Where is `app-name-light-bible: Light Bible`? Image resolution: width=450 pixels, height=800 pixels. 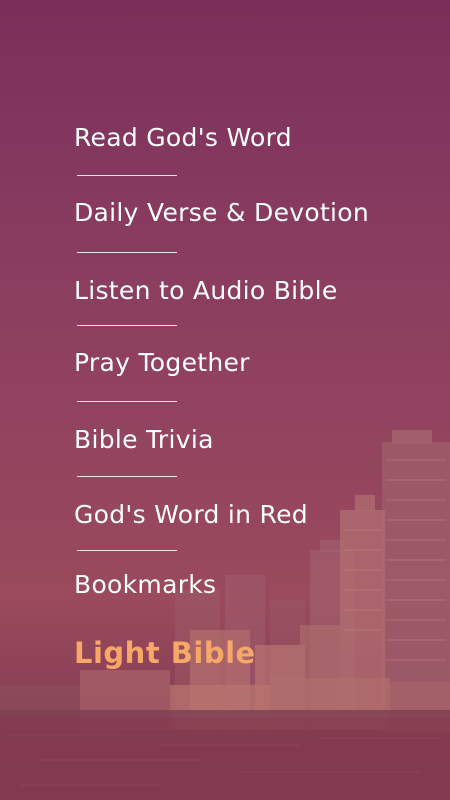
app-name-light-bible: Light Bible is located at coordinates (165, 653).